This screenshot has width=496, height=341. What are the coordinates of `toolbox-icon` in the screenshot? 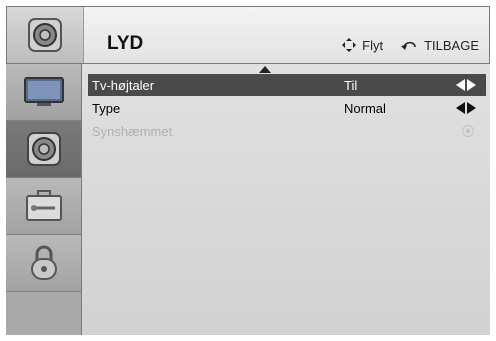 It's located at (43, 205).